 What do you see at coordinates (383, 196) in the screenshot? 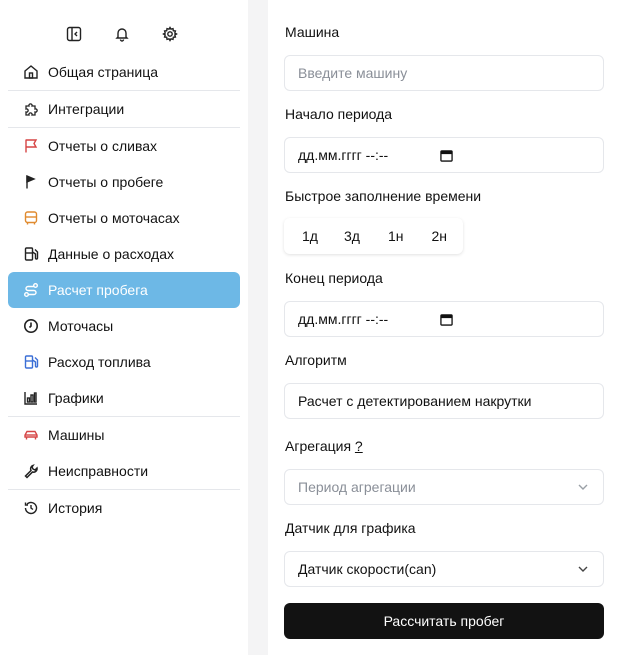
I see `quick-fill-label: Быстрое заполнение времени` at bounding box center [383, 196].